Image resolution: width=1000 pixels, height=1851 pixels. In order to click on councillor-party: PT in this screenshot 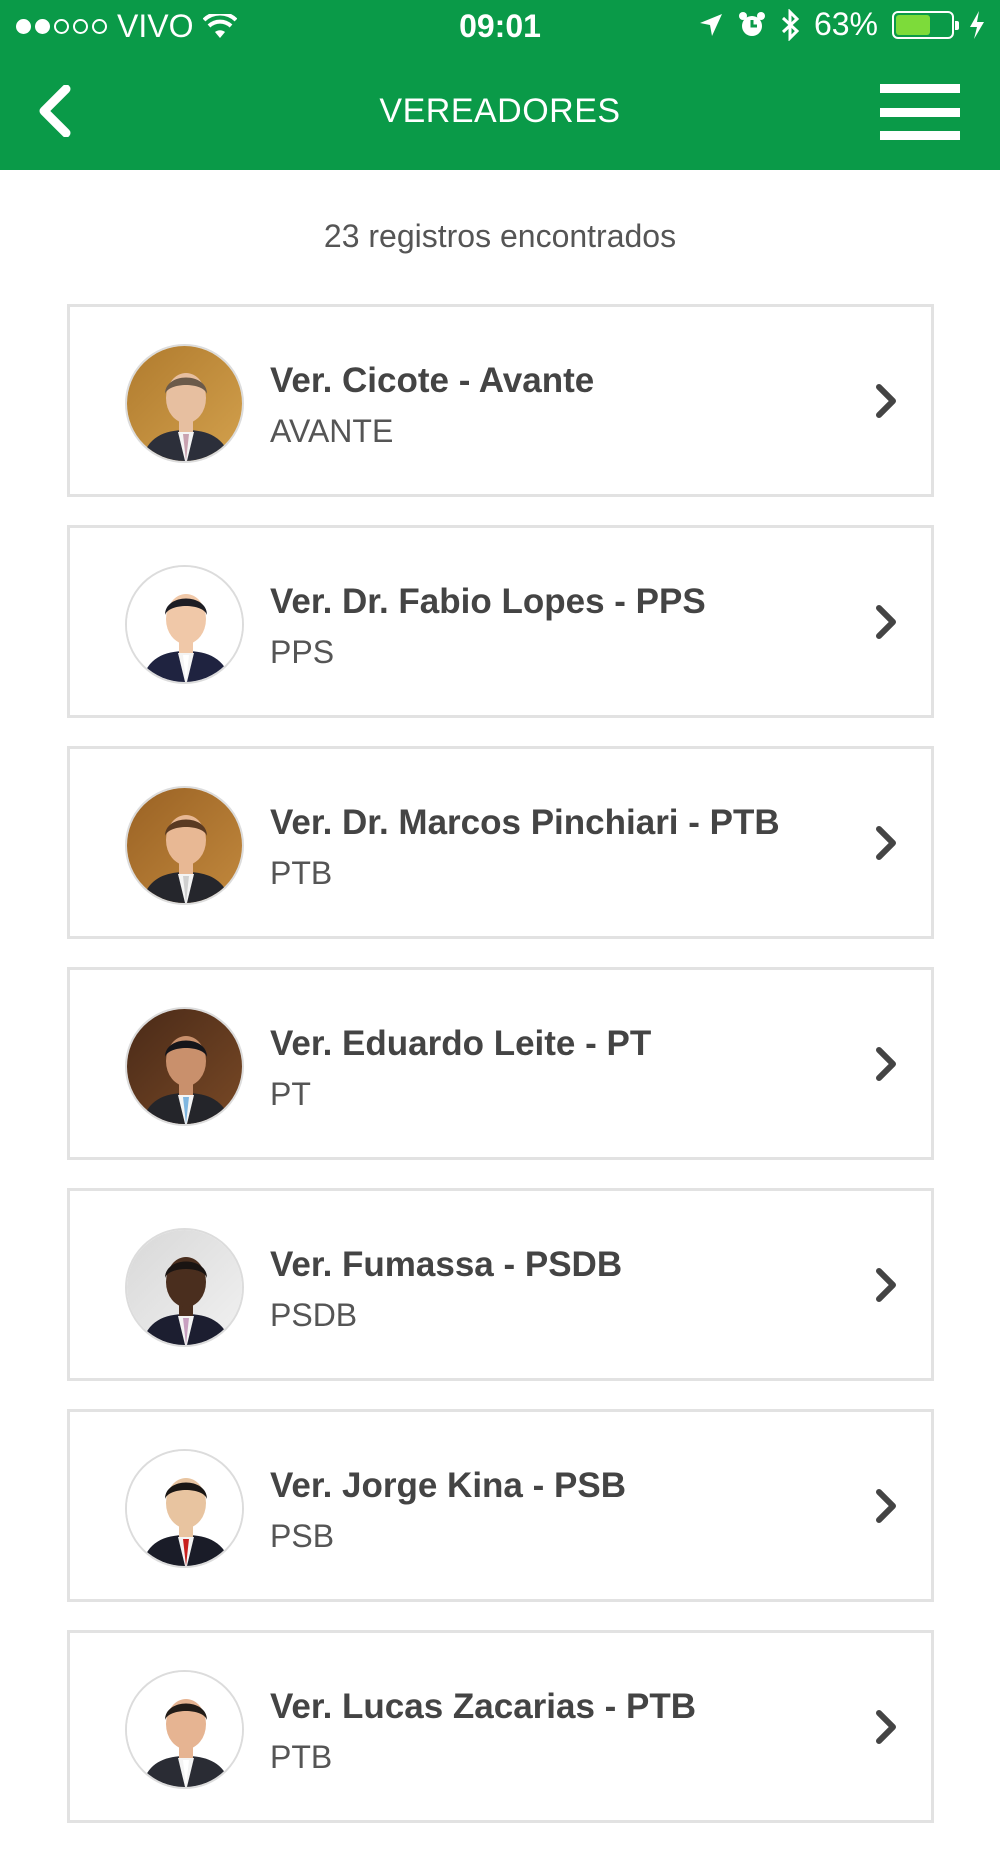, I will do `click(290, 1094)`.